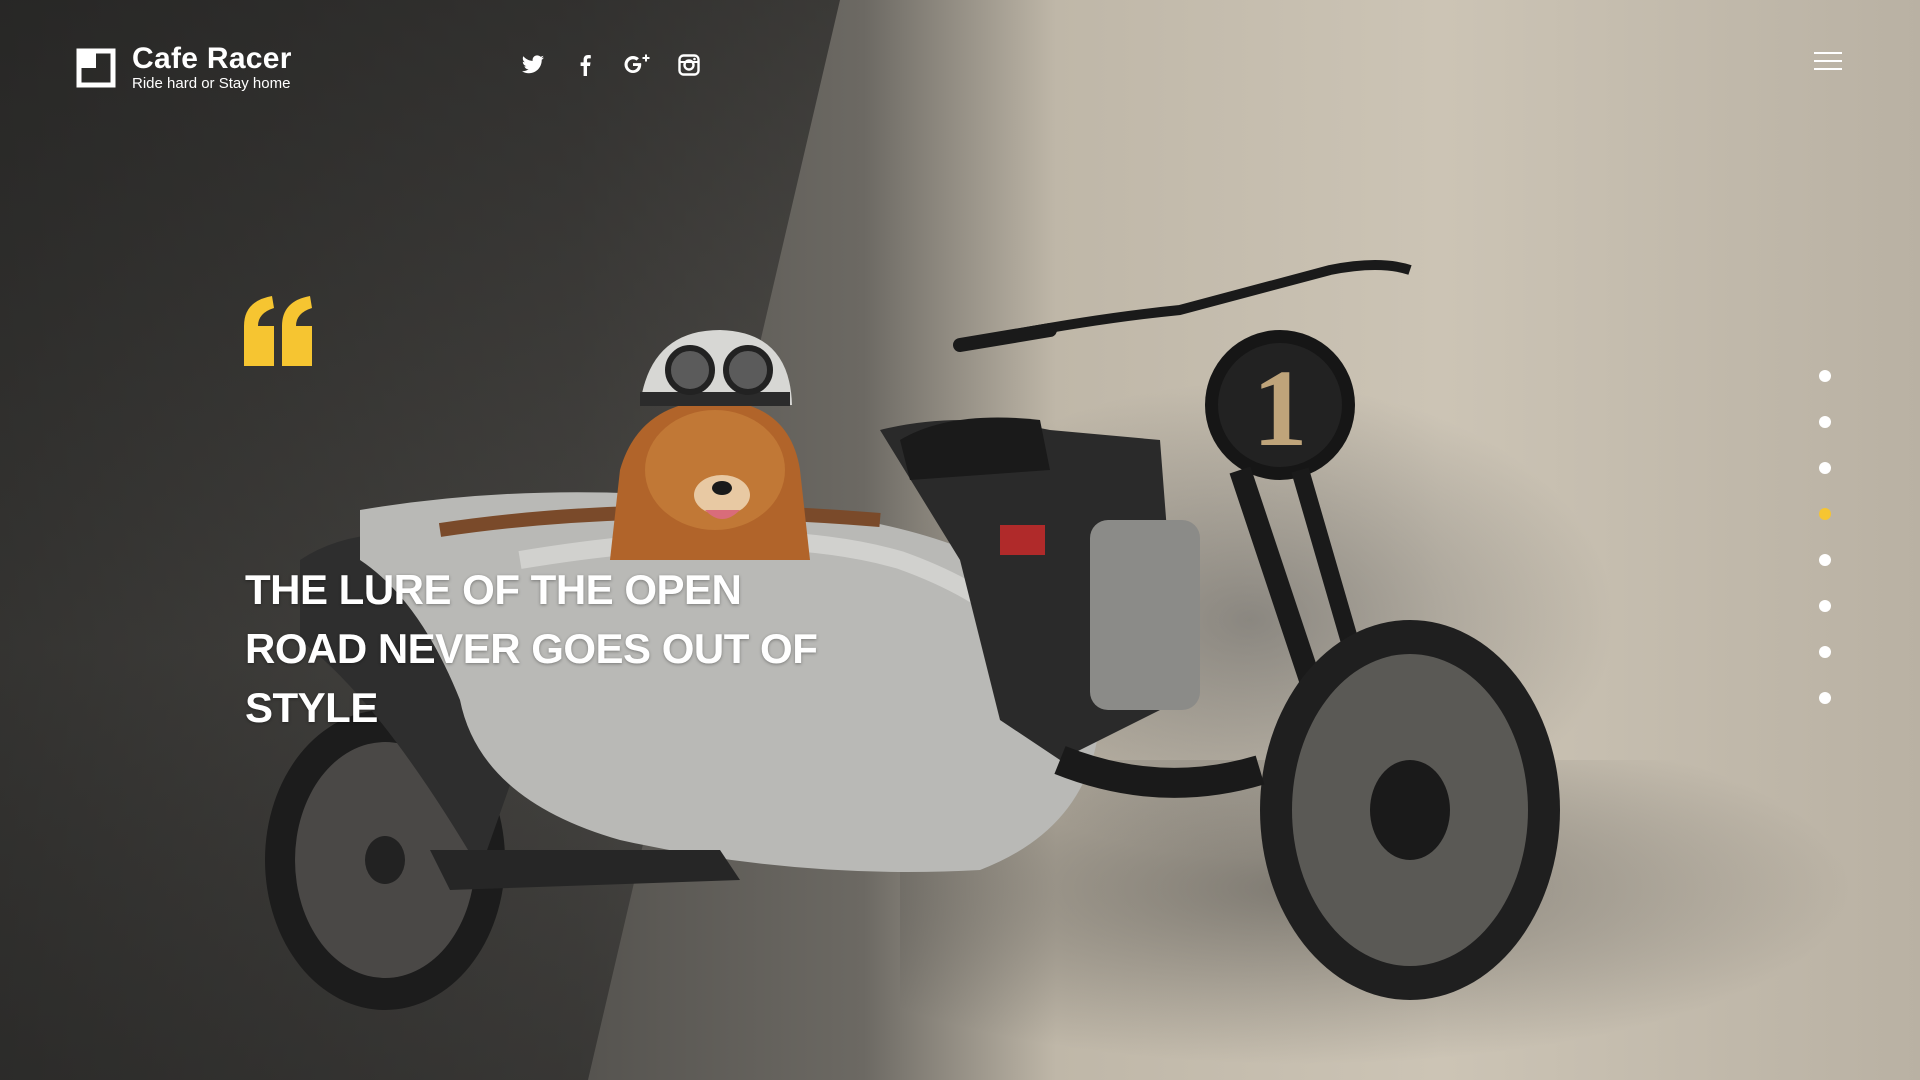  Describe the element at coordinates (1280, 408) in the screenshot. I see `svg-text: 1` at that location.